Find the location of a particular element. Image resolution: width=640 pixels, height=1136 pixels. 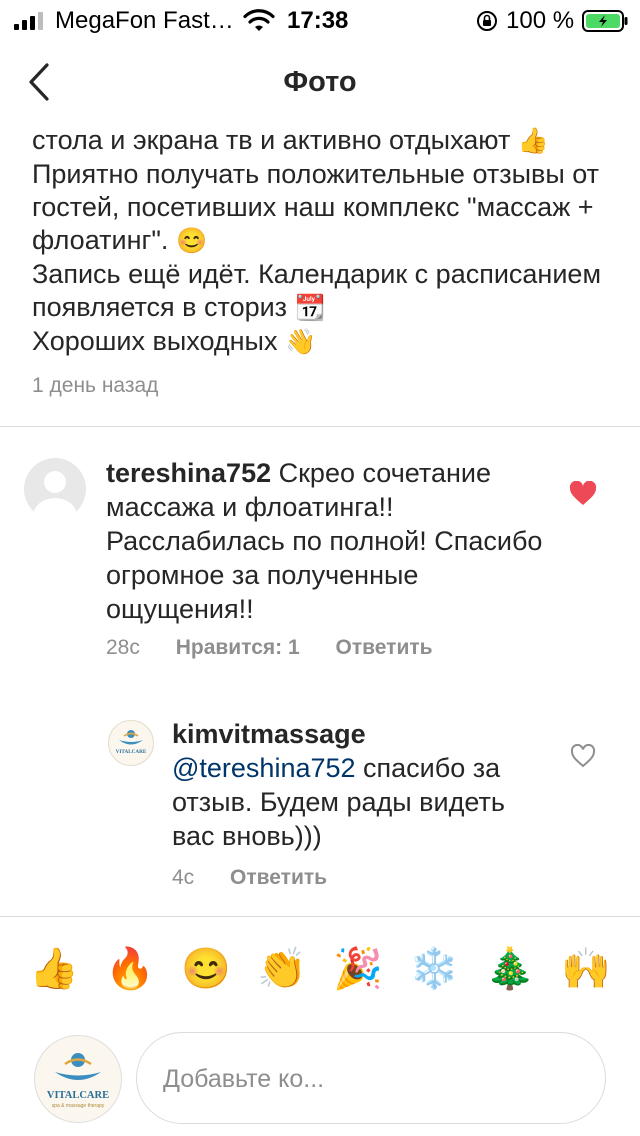

likes-count: Нравится: 1 is located at coordinates (238, 647).